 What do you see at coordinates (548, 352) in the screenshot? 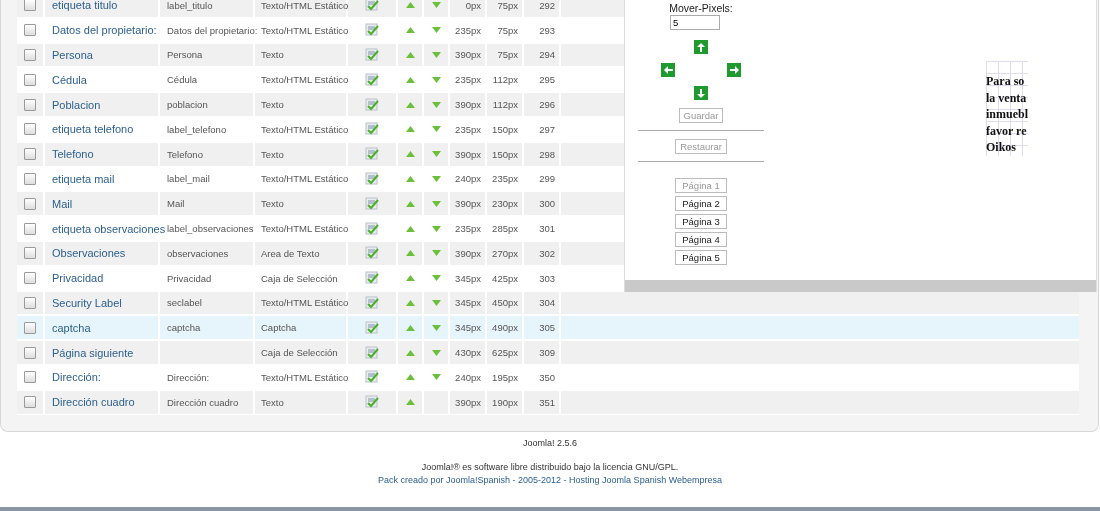
I see `table-row: Página siguiente Caja de Selección 430px 625px 309` at bounding box center [548, 352].